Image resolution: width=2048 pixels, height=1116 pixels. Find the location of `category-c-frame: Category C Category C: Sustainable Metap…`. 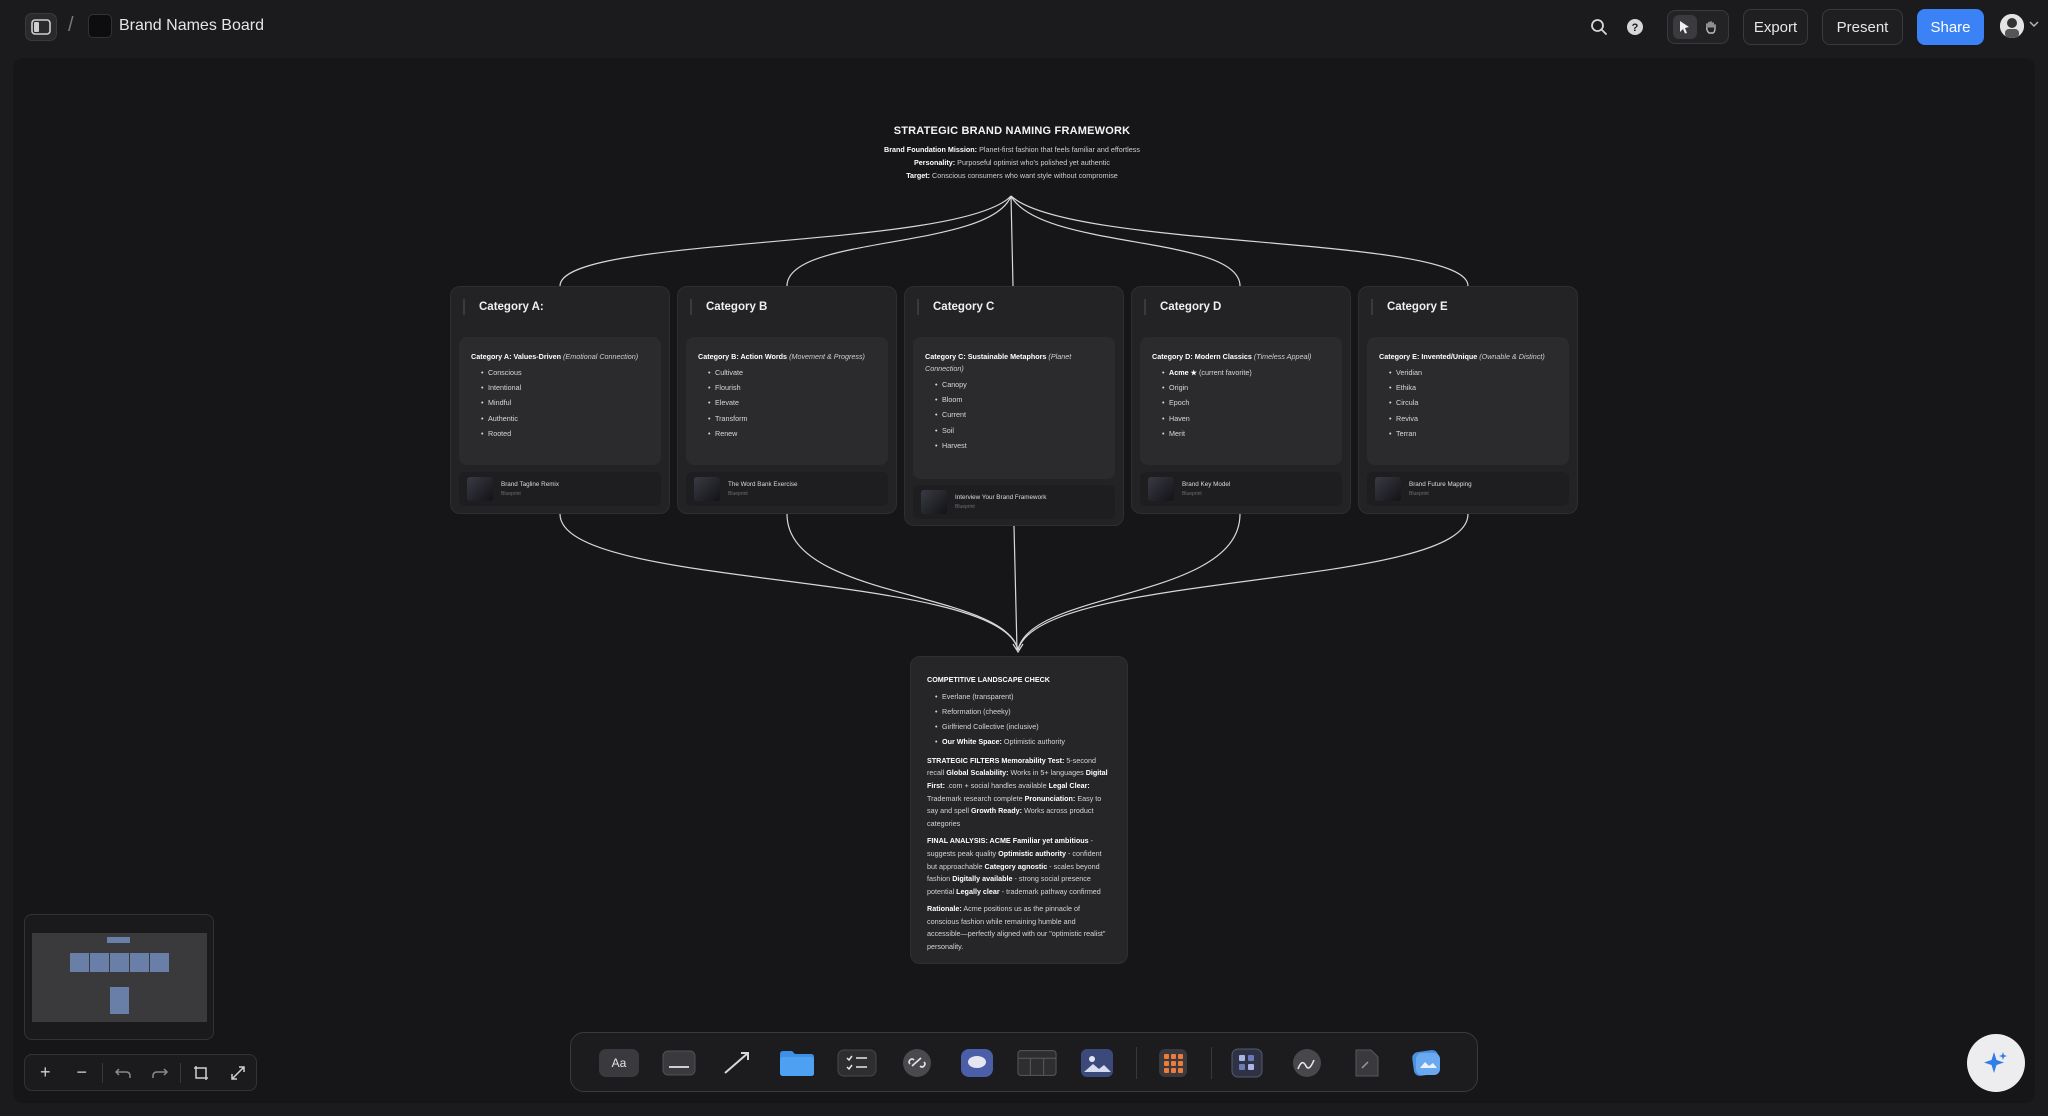

category-c-frame: Category C Category C: Sustainable Metap… is located at coordinates (1014, 406).